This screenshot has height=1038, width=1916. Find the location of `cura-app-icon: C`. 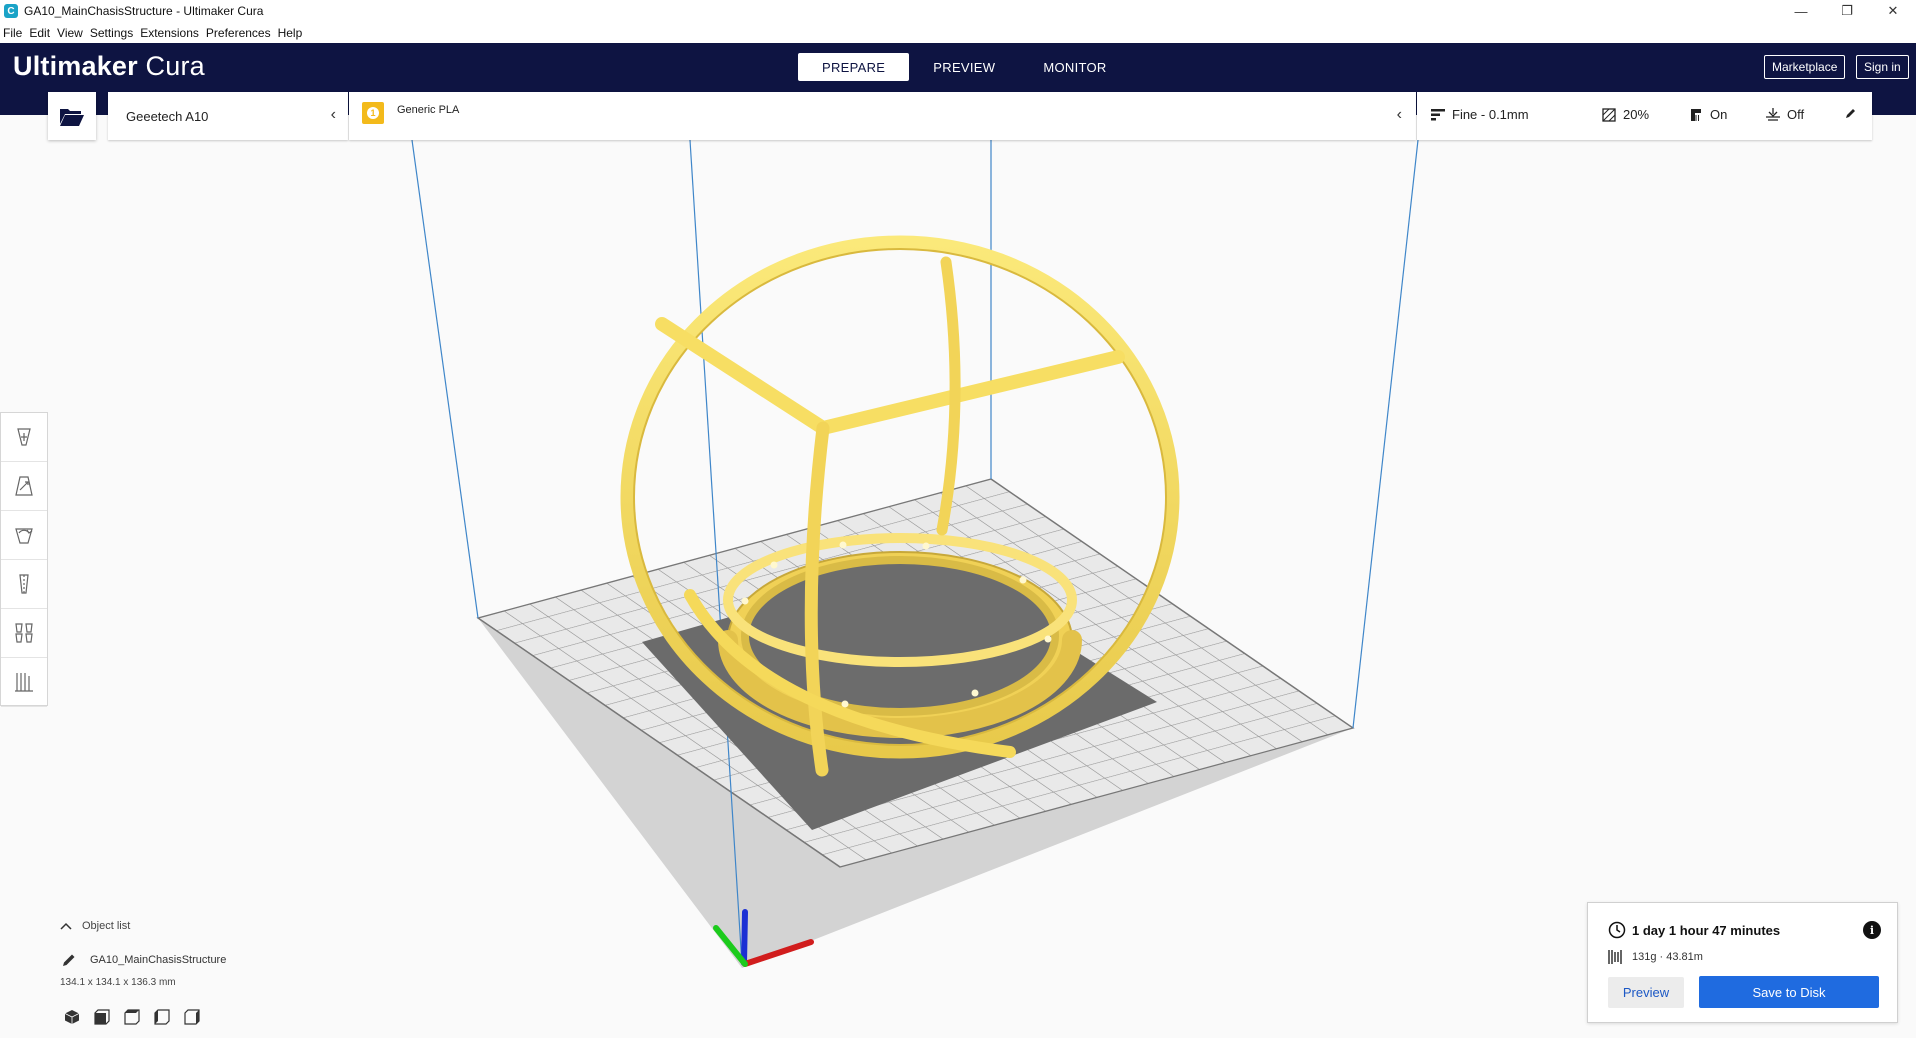

cura-app-icon: C is located at coordinates (11, 11).